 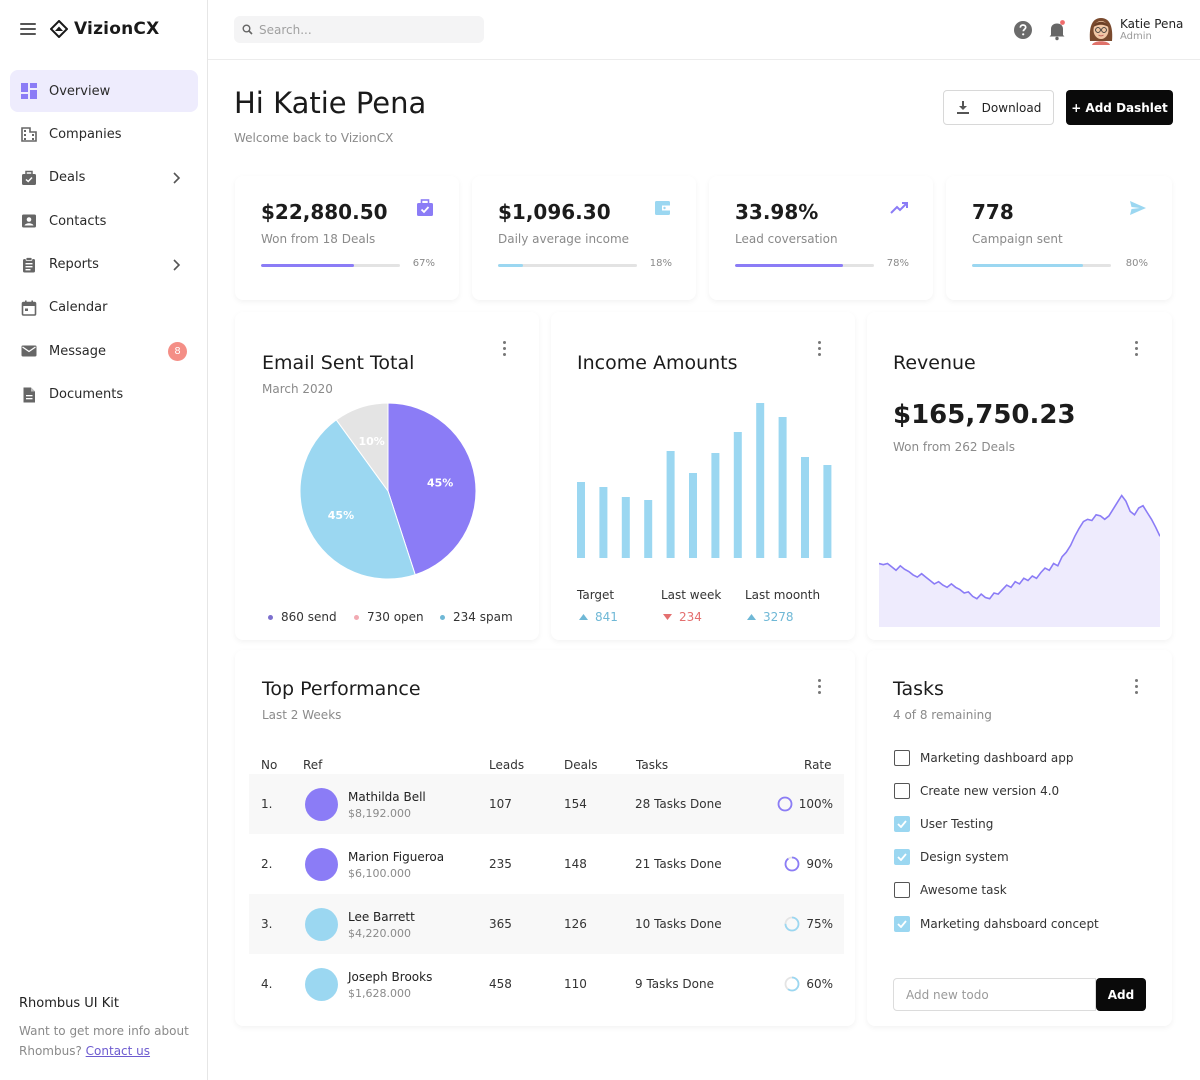 I want to click on rate-cell: 75%, so click(x=808, y=924).